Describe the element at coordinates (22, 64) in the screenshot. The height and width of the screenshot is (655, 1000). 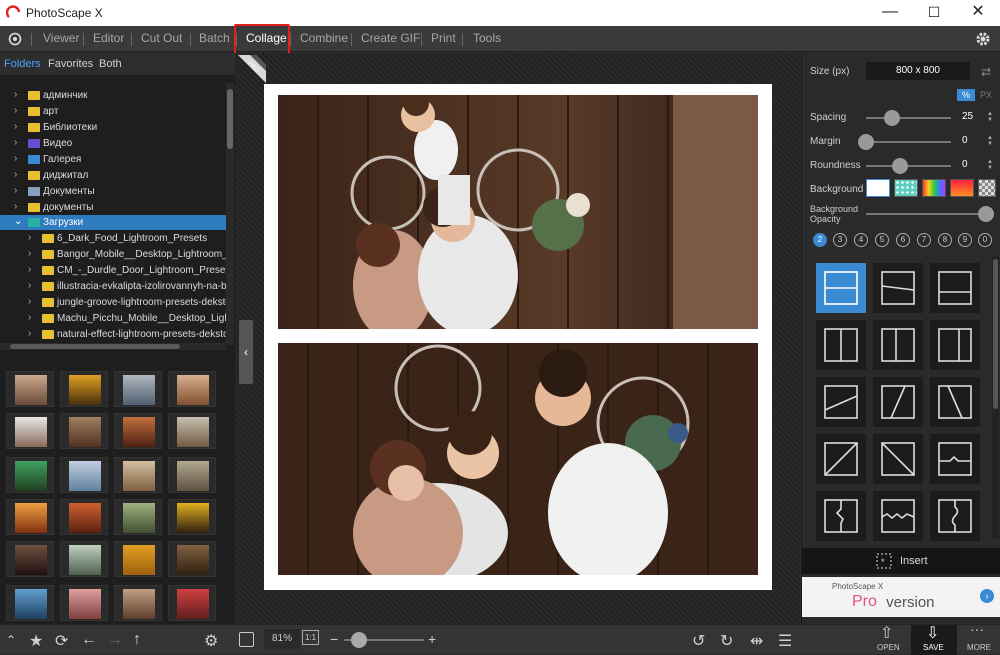
I see `tab-folders: Folders` at that location.